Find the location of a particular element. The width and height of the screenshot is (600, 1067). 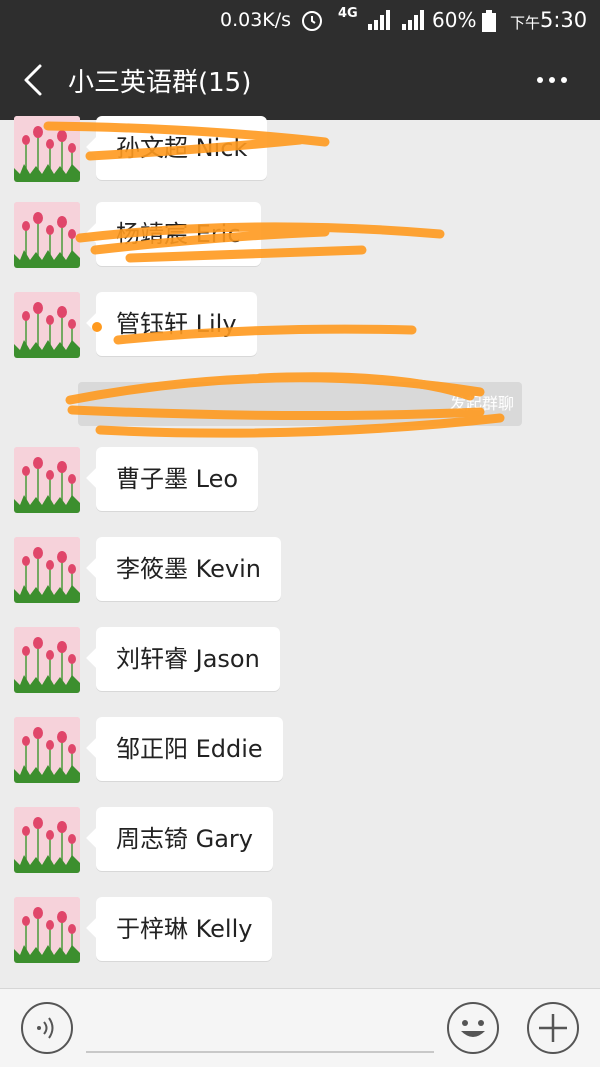

title-bar: 小三英语群(15) is located at coordinates (300, 80).